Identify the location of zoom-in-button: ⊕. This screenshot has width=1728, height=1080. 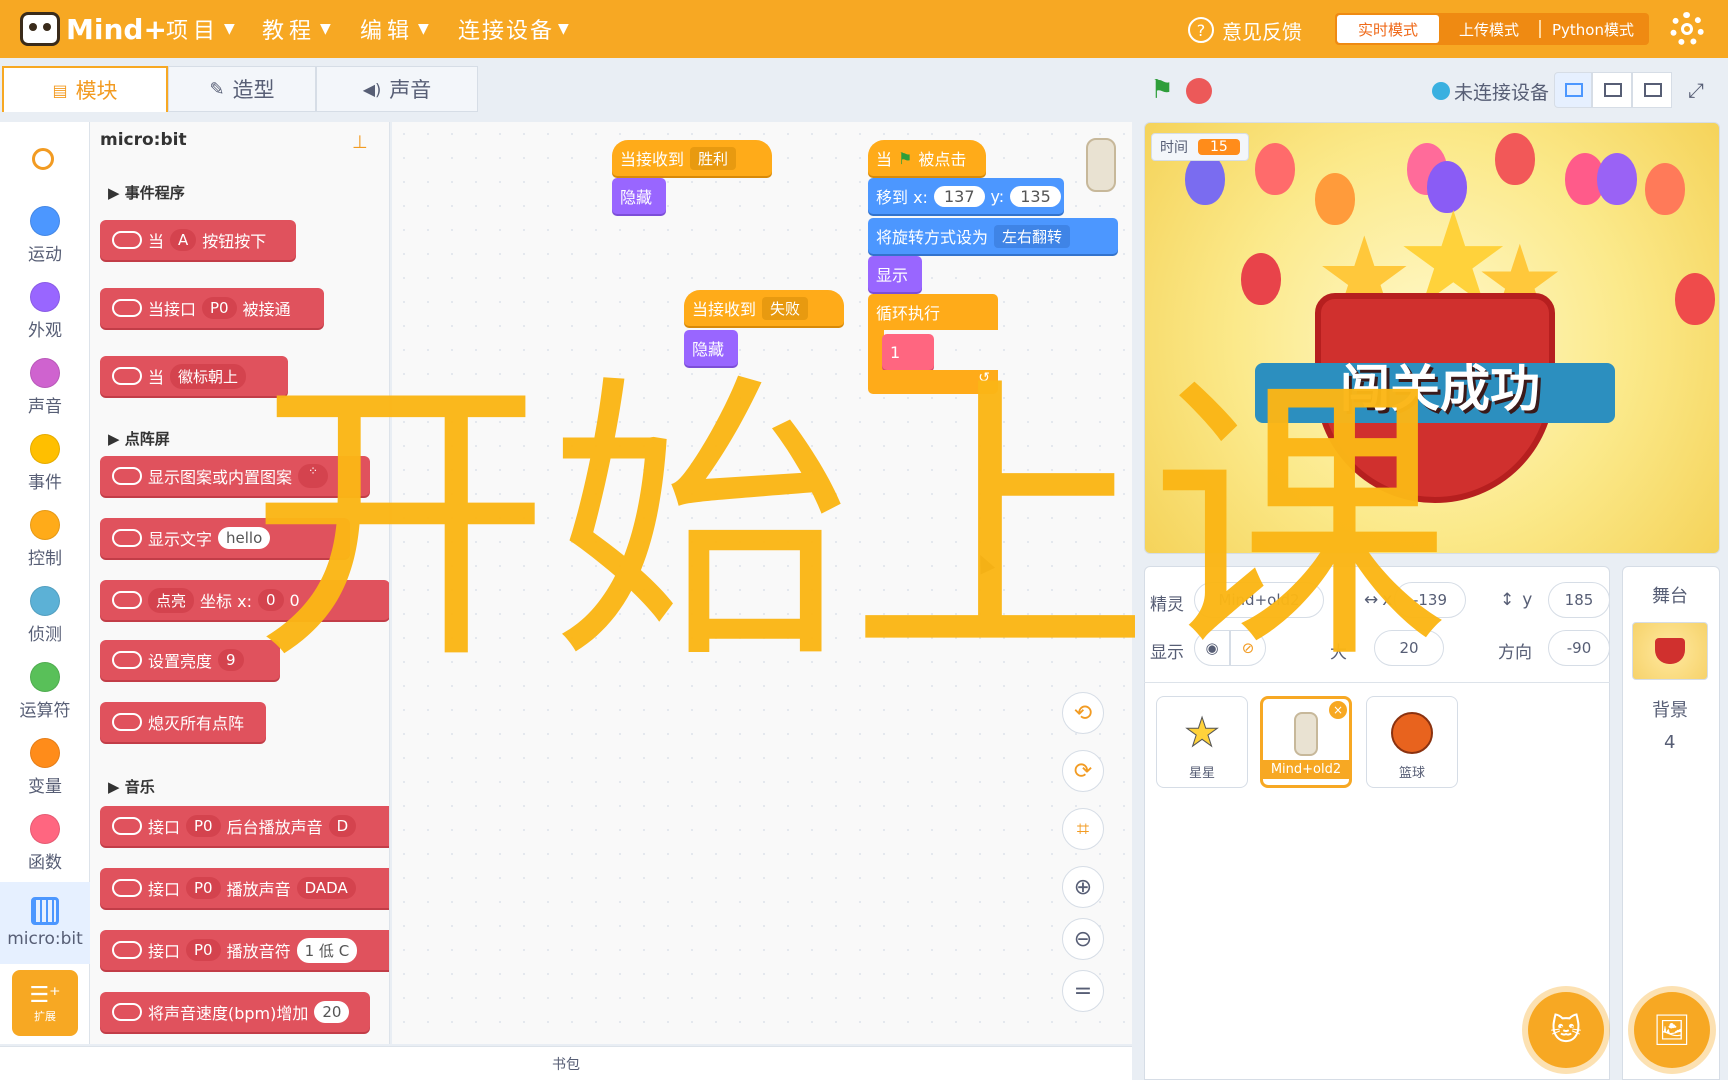
(1083, 887).